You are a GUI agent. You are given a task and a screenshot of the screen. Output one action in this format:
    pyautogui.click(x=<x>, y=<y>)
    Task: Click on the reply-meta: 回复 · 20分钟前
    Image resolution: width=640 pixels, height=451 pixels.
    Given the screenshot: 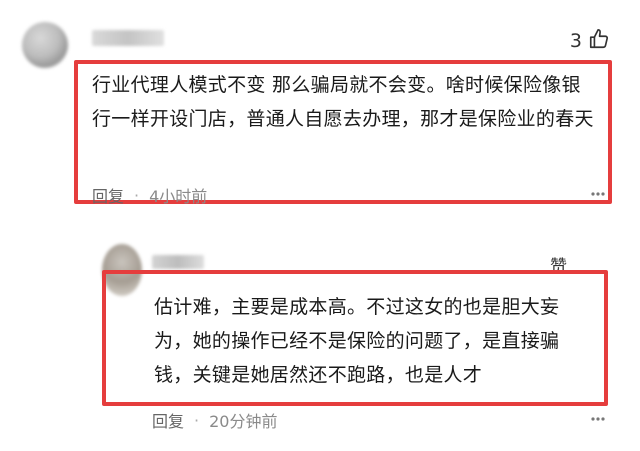 What is the action you would take?
    pyautogui.click(x=214, y=420)
    